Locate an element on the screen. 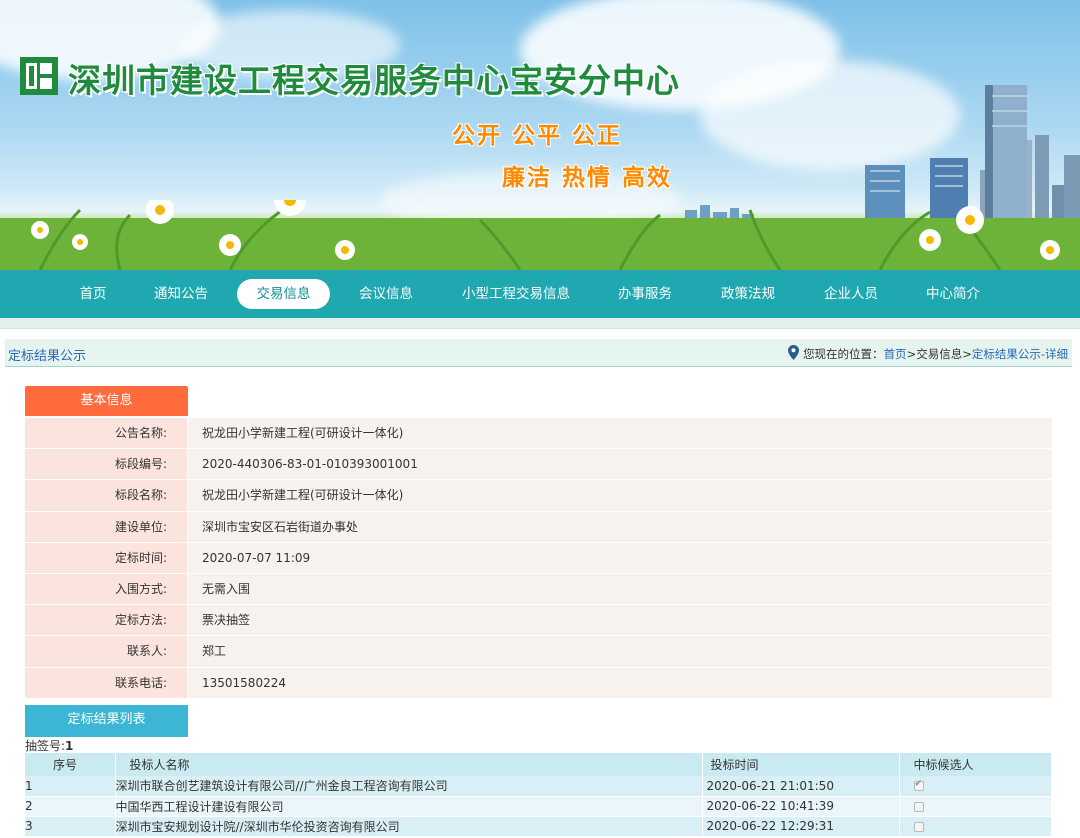  column-header-candidate: 中标候选人 is located at coordinates (975, 764).